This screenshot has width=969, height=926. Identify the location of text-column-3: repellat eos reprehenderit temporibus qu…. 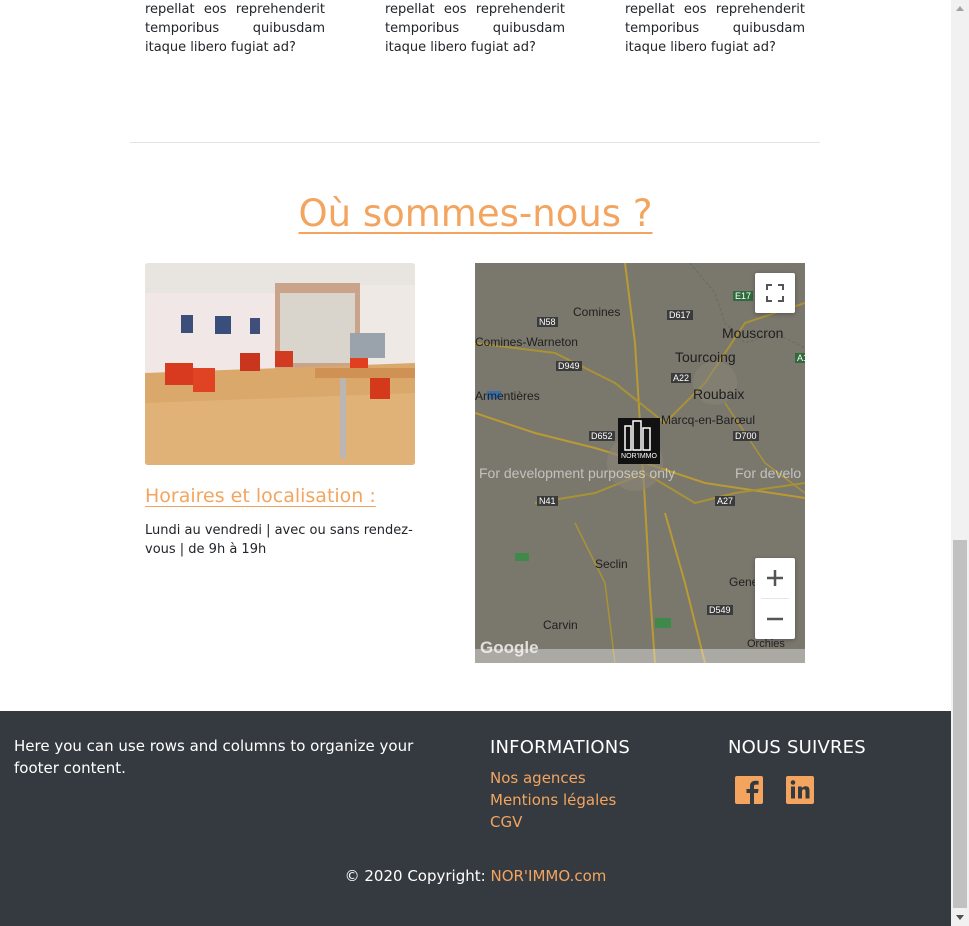
(715, 28).